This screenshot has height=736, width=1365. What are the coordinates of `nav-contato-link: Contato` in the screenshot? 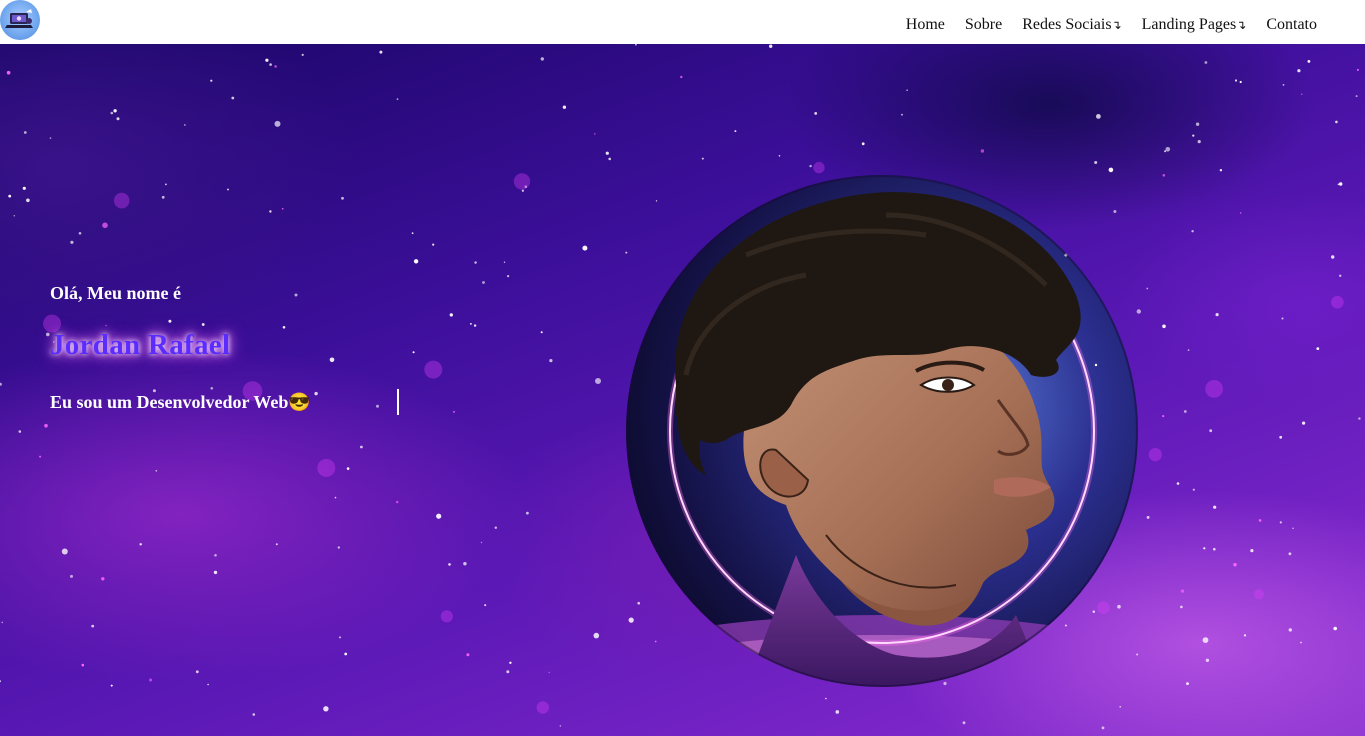 It's located at (1291, 25).